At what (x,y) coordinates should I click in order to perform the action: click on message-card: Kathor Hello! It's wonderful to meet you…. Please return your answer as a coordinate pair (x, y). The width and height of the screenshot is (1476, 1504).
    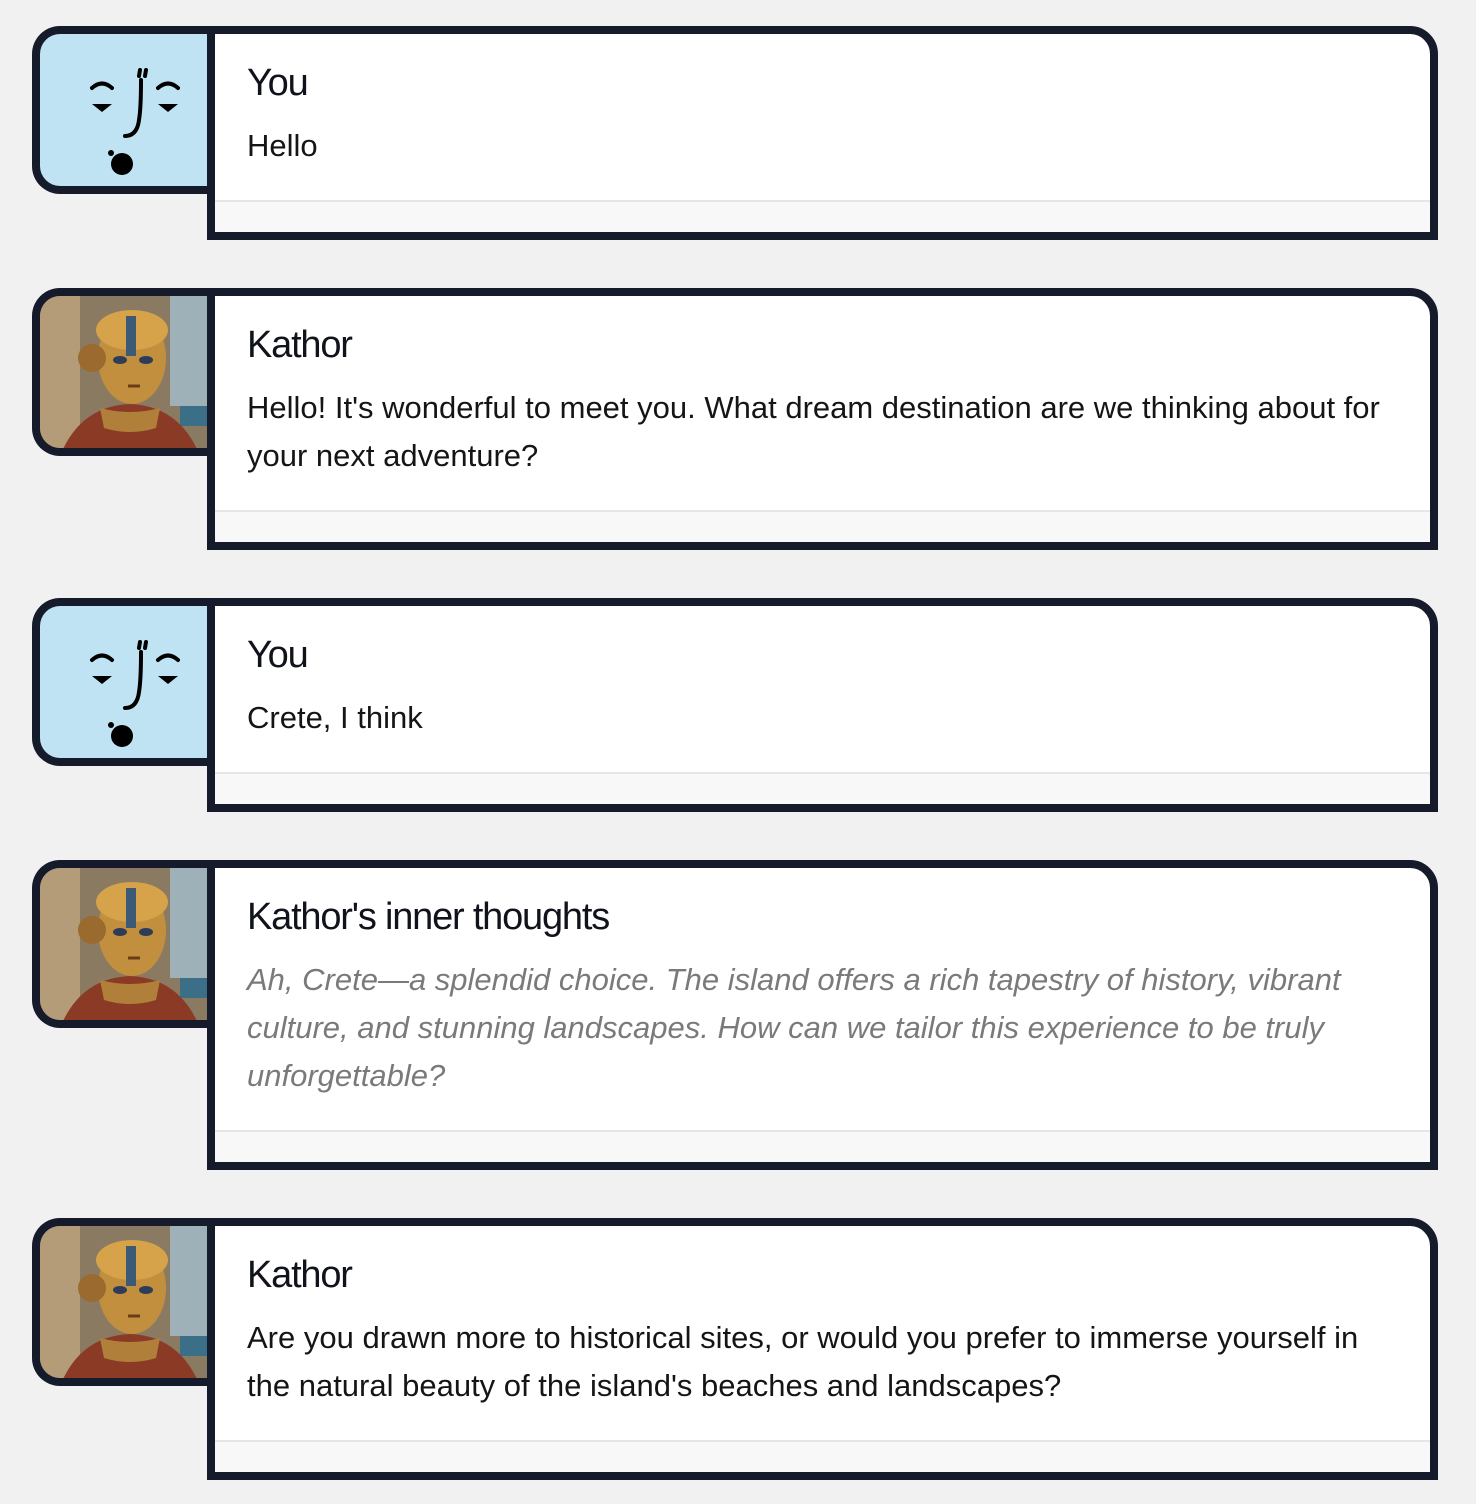
    Looking at the image, I should click on (822, 419).